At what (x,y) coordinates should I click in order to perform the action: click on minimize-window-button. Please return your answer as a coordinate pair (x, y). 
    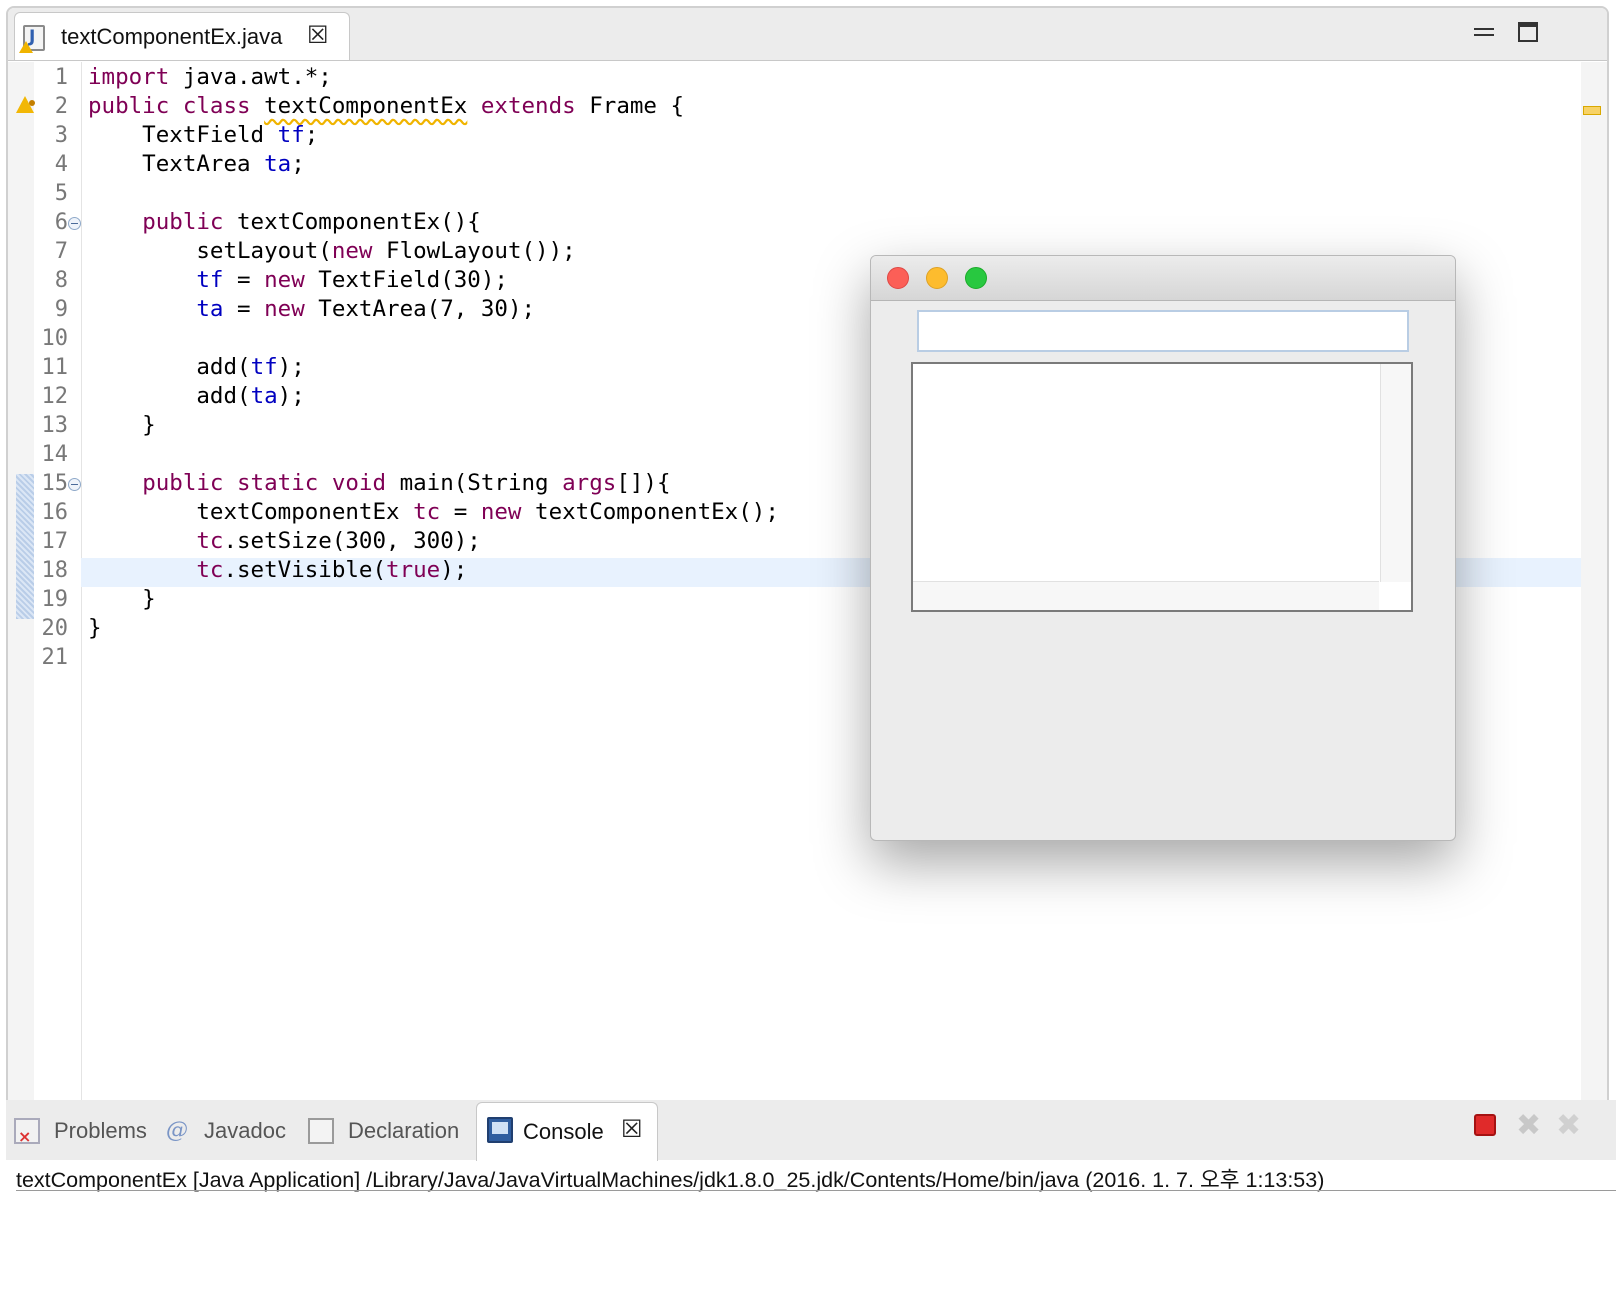
    Looking at the image, I should click on (937, 278).